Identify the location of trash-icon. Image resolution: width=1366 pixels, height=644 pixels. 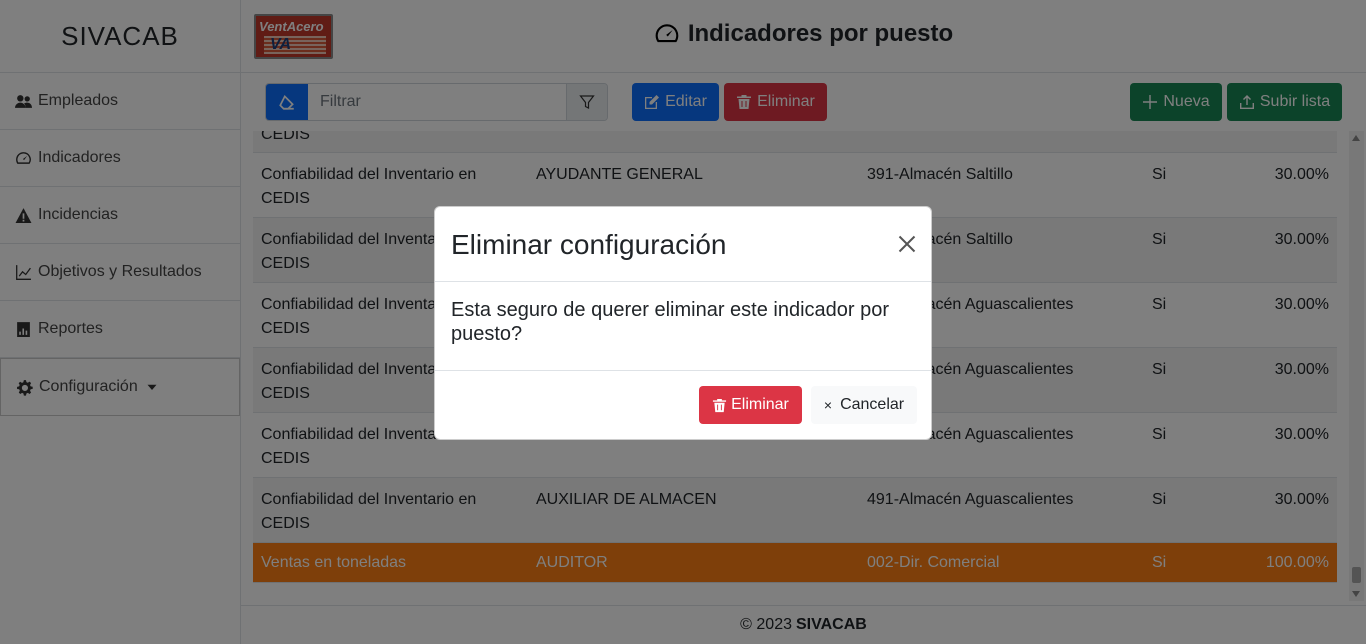
(720, 405).